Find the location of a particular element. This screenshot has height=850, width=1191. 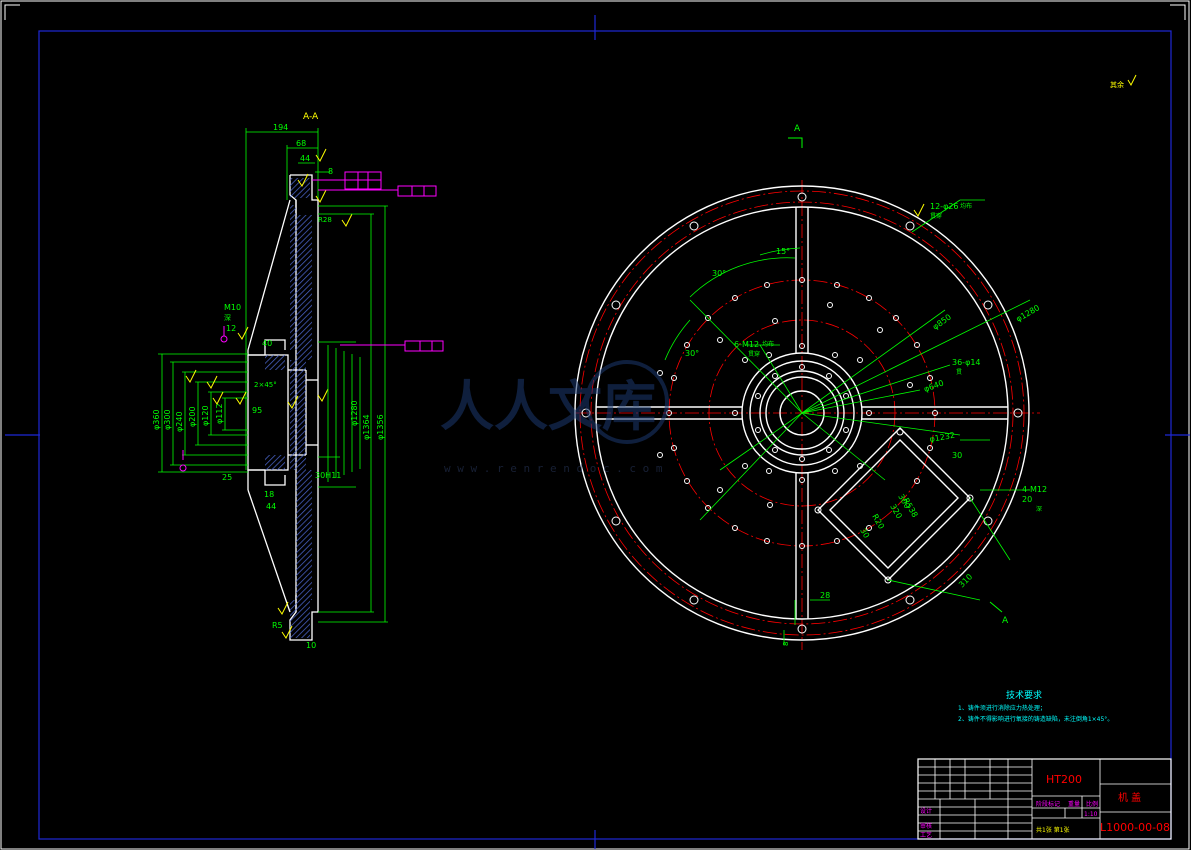

dia-640: φ640 is located at coordinates (934, 385).